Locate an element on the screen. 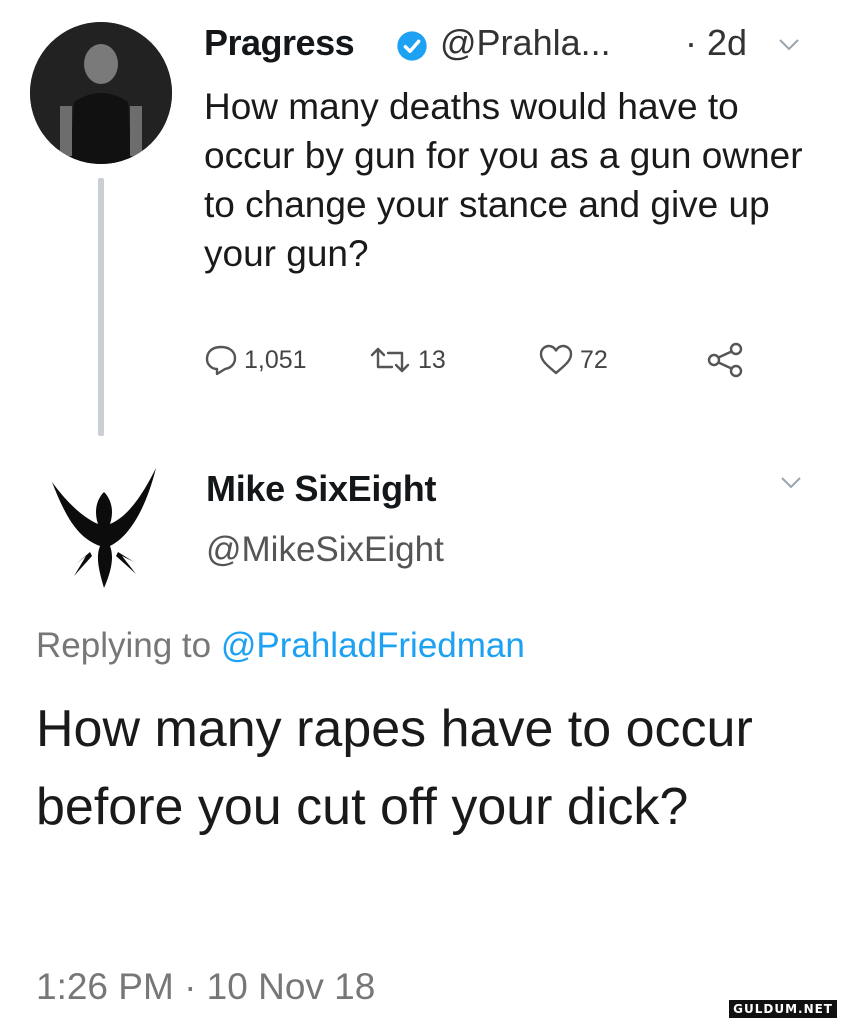 This screenshot has height=1024, width=843. like-icon is located at coordinates (556, 359).